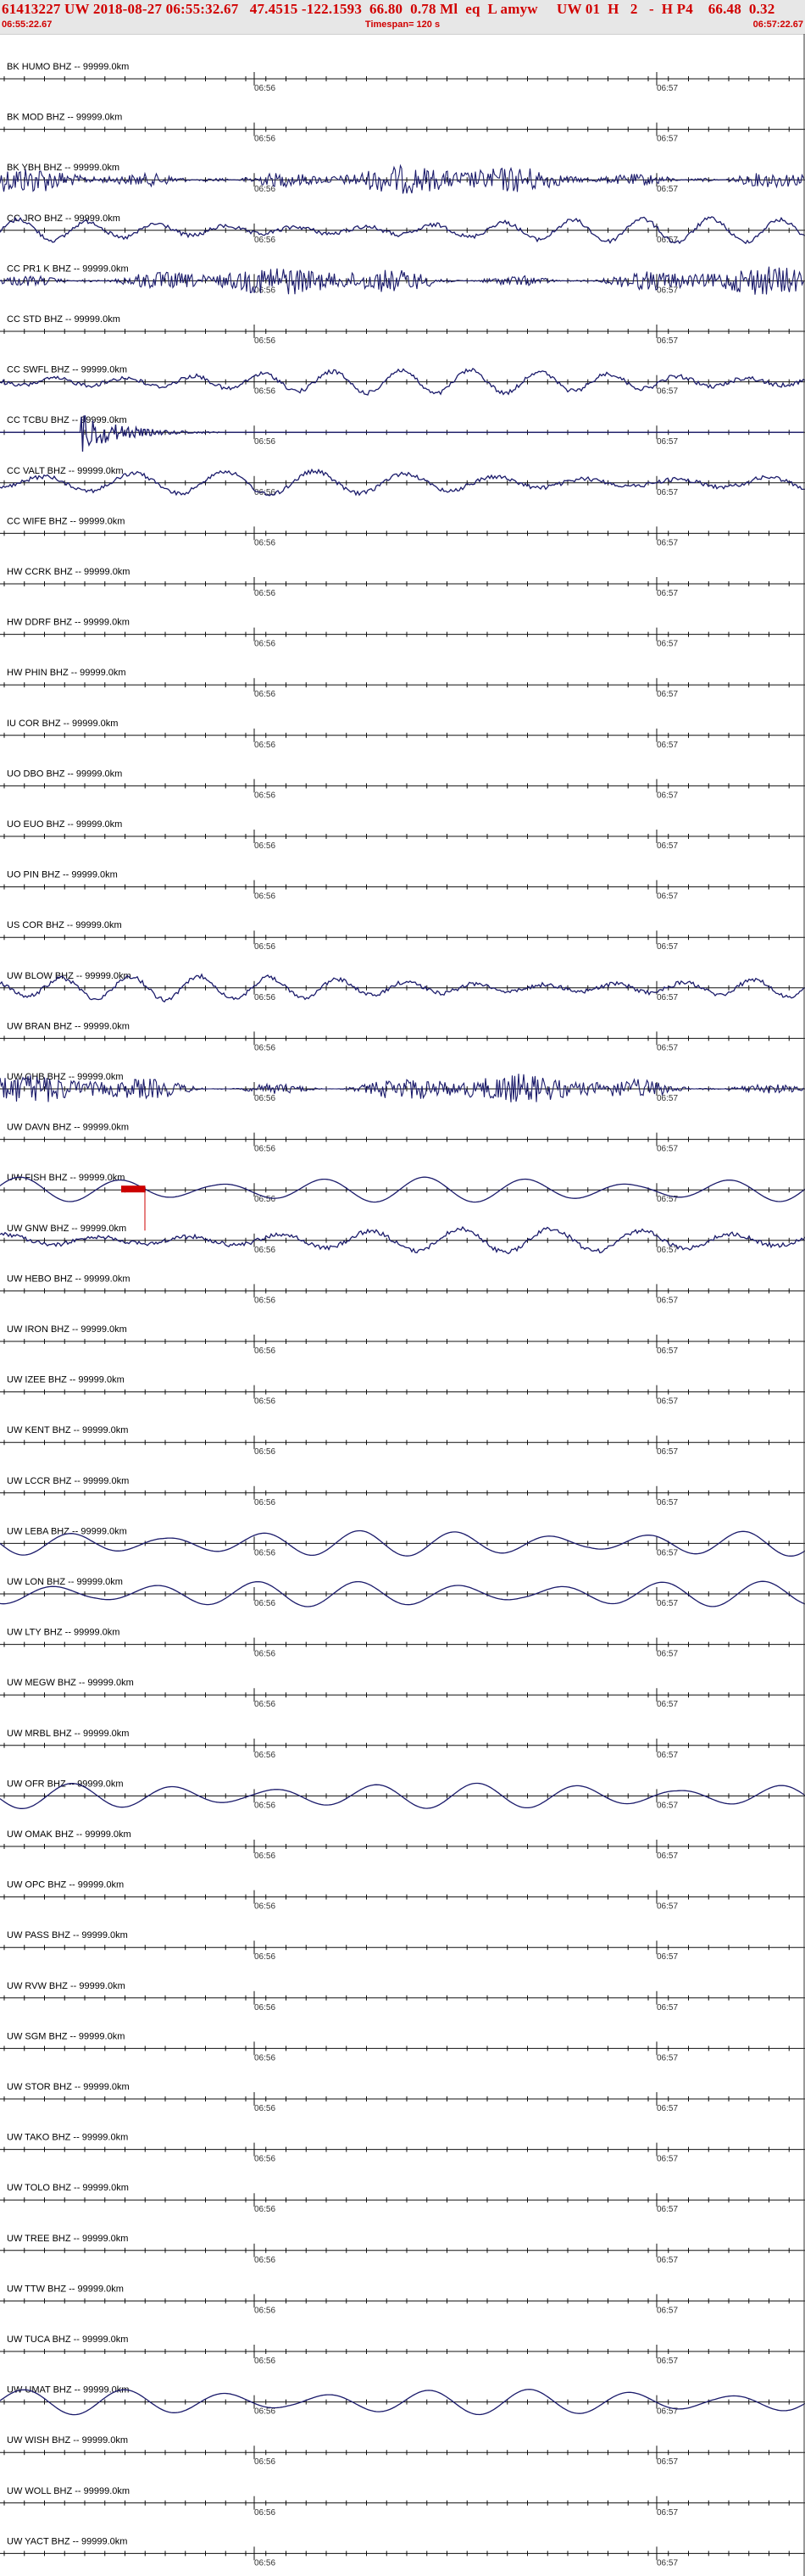  What do you see at coordinates (68, 1279) in the screenshot?
I see `trace-label: UW HEBO BHZ -- 99999.0km` at bounding box center [68, 1279].